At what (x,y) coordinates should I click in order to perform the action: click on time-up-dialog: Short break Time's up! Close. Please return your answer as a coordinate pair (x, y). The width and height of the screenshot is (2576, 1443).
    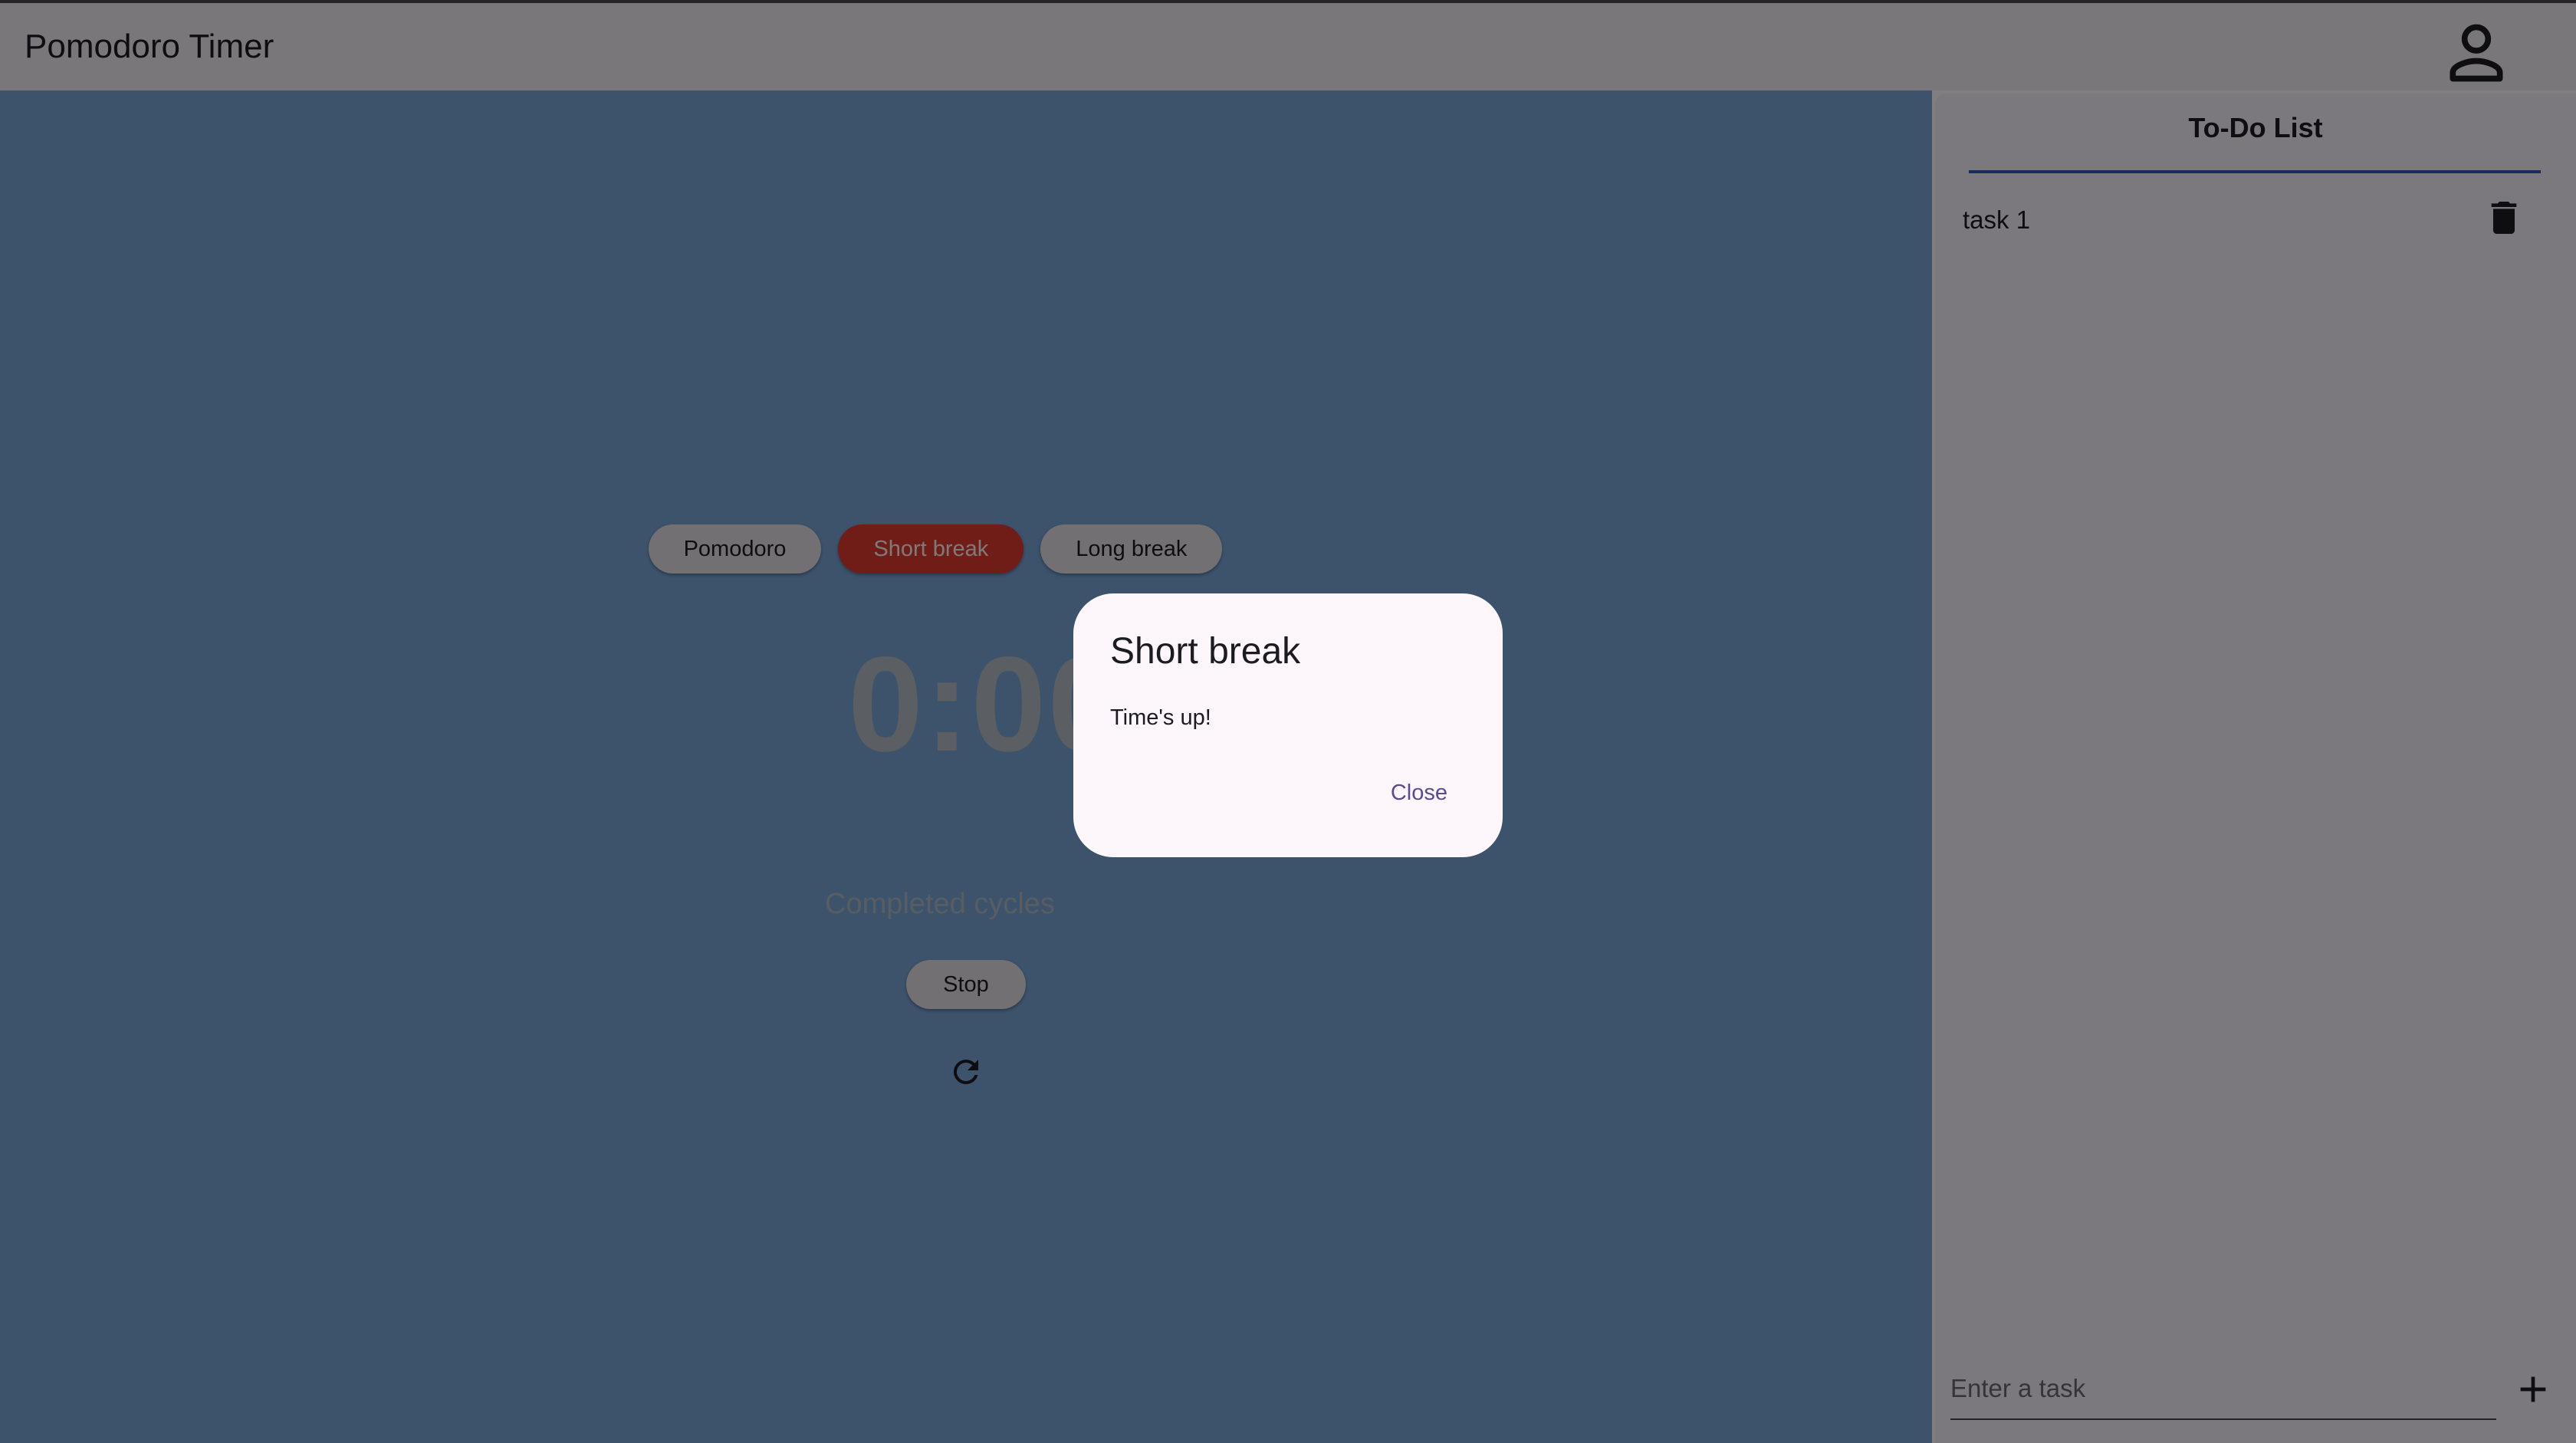
    Looking at the image, I should click on (1288, 725).